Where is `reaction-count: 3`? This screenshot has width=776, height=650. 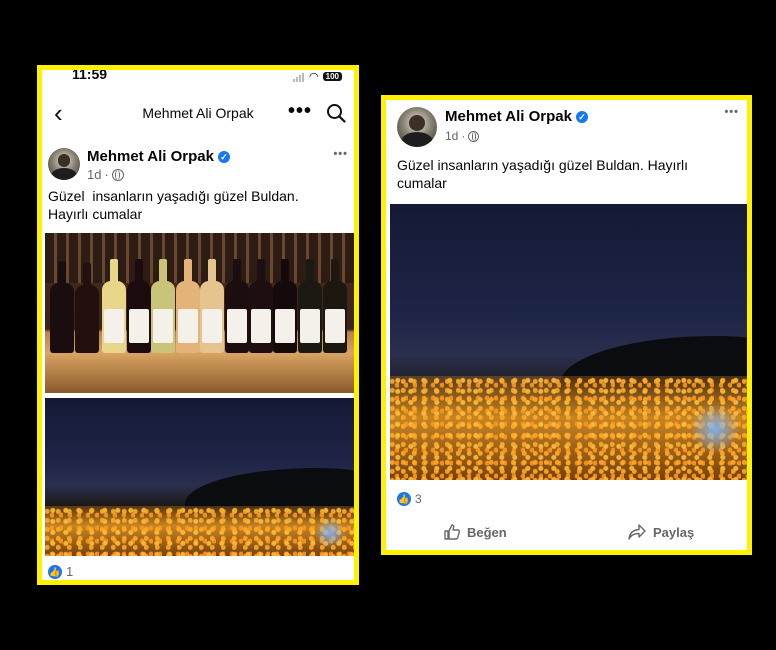
reaction-count: 3 is located at coordinates (418, 499).